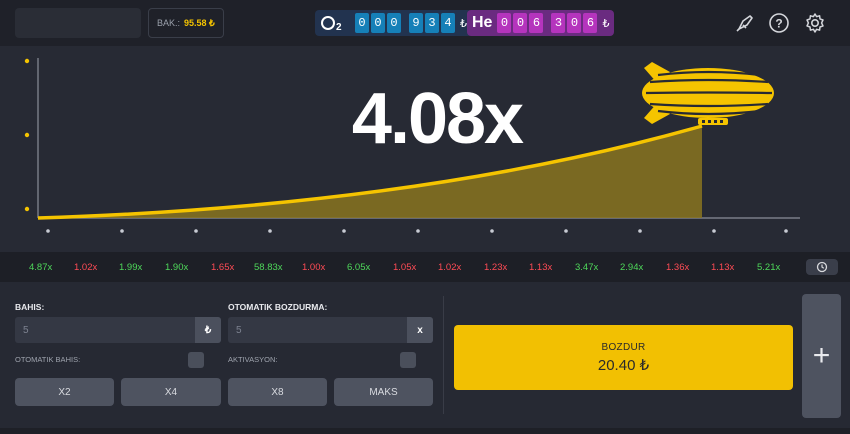  I want to click on history-item: 2.94x, so click(632, 267).